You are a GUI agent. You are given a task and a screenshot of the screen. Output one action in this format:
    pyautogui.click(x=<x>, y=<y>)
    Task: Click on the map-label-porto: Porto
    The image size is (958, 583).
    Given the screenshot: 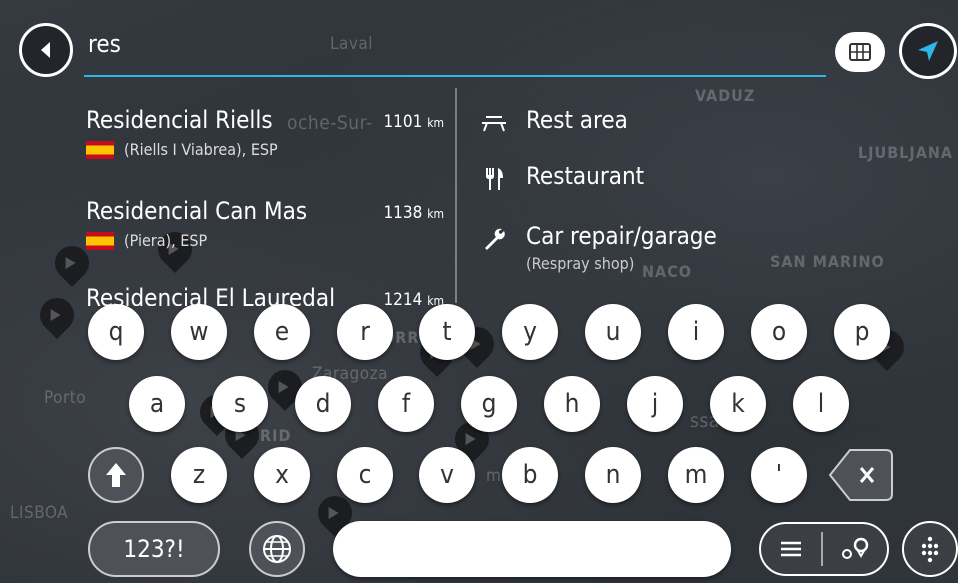 What is the action you would take?
    pyautogui.click(x=65, y=398)
    